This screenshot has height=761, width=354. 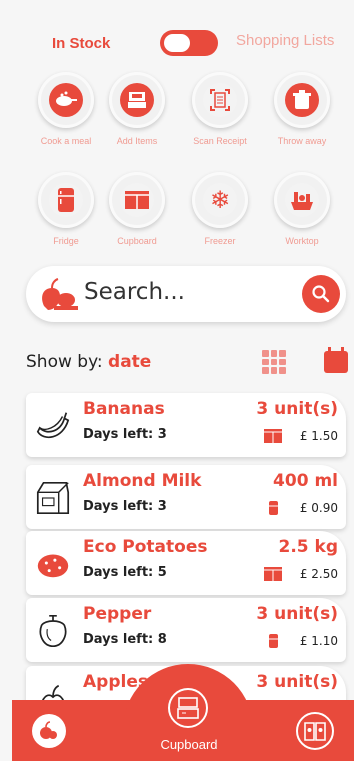 I want to click on tab-shopping-lists: Shopping Lists, so click(x=285, y=40).